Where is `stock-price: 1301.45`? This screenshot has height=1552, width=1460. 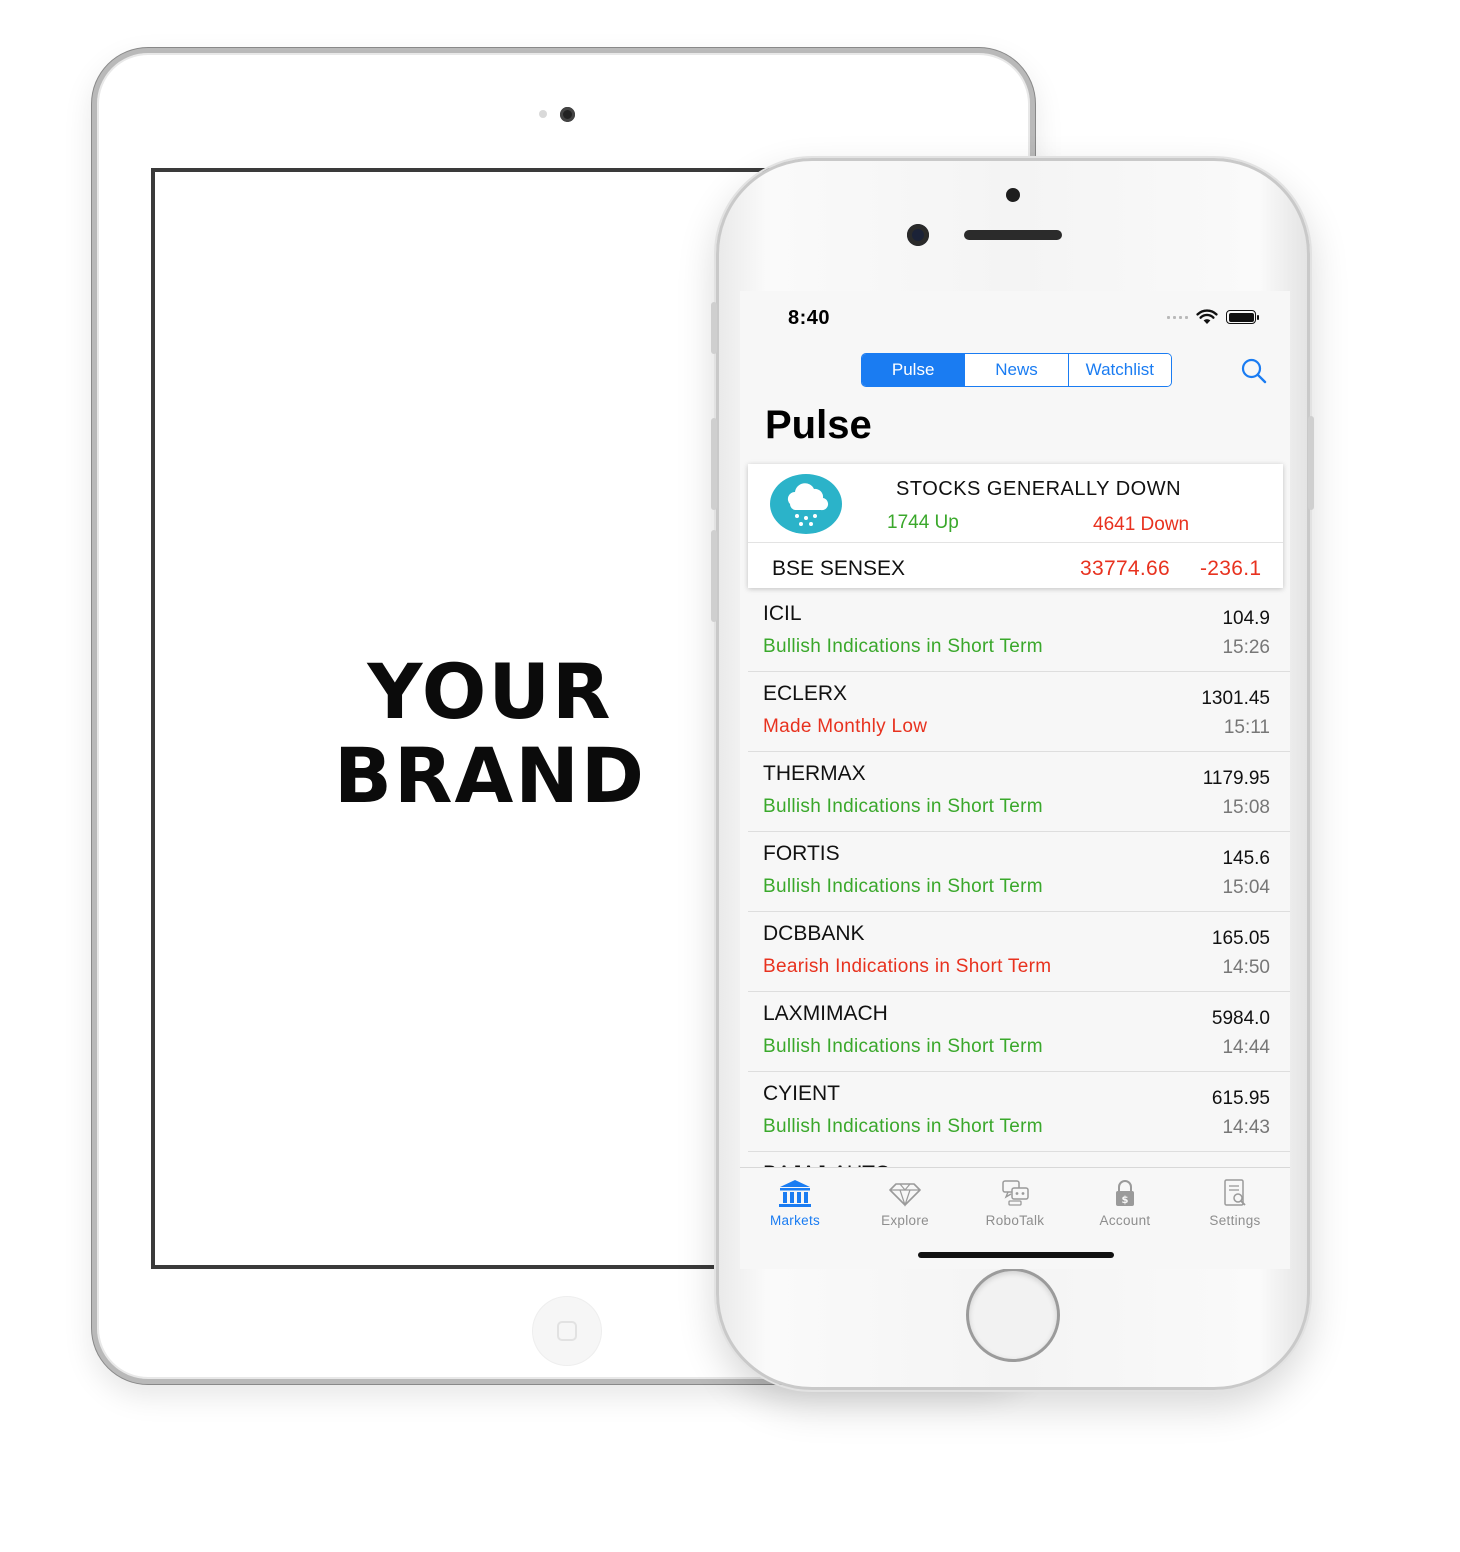
stock-price: 1301.45 is located at coordinates (1235, 698).